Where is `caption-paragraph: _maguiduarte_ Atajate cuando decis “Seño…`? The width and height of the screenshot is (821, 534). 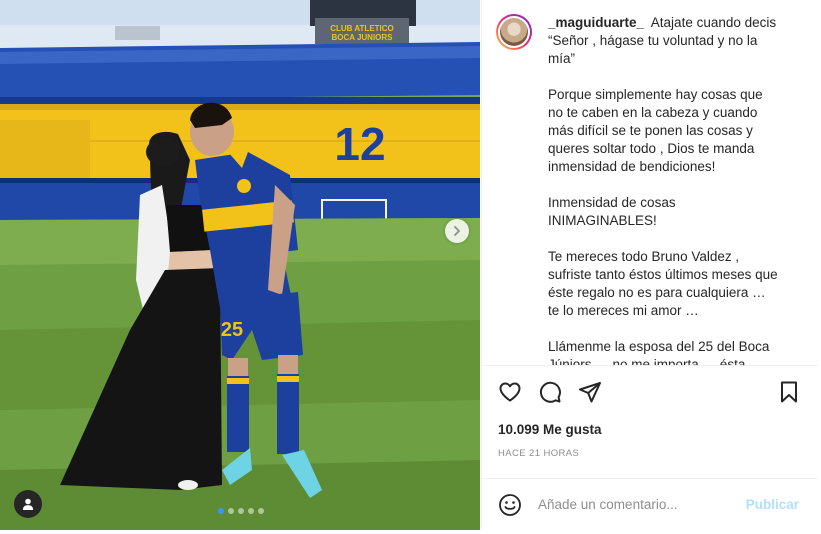 caption-paragraph: _maguiduarte_ Atajate cuando decis “Seño… is located at coordinates (662, 40).